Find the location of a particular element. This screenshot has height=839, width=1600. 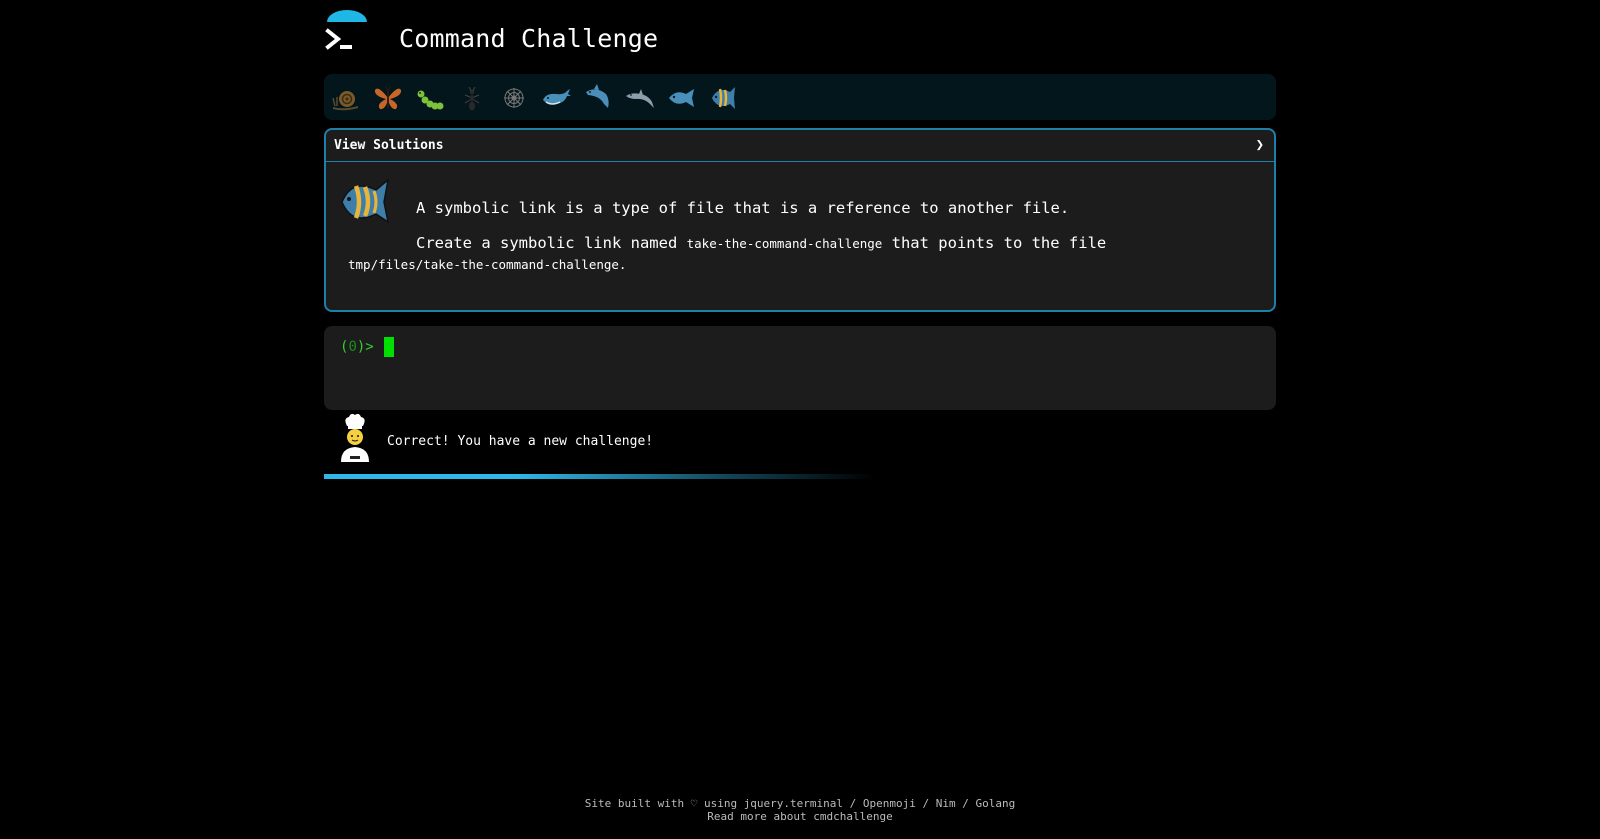

task-target-path: tmp/files/take-the-command-challenge. is located at coordinates (487, 264).